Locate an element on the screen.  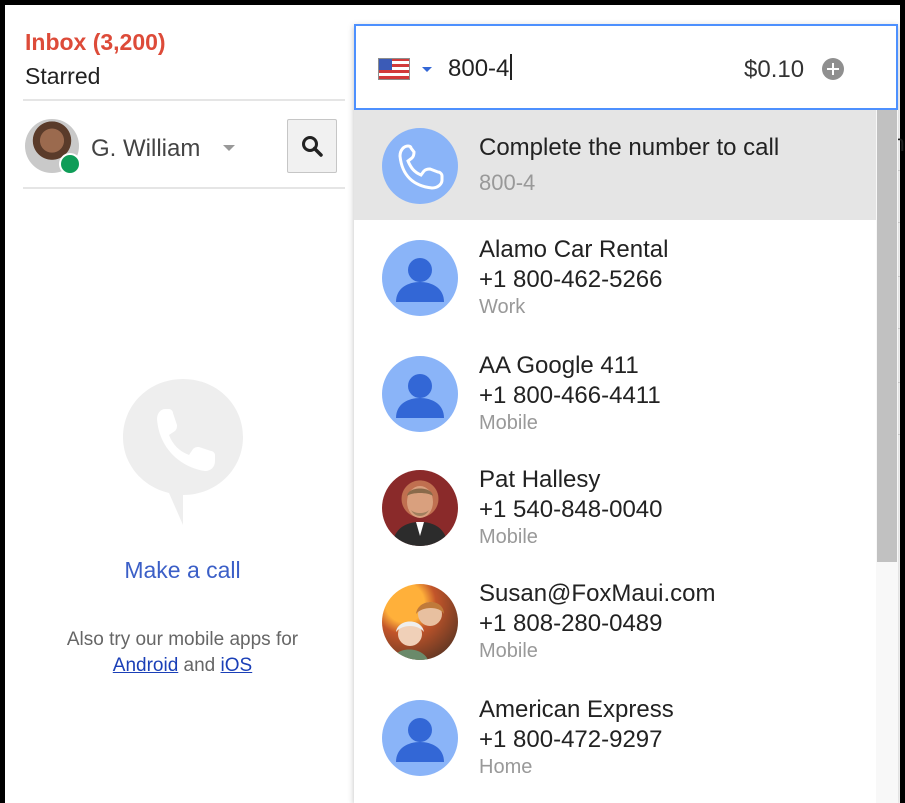
phone-icon is located at coordinates (420, 166).